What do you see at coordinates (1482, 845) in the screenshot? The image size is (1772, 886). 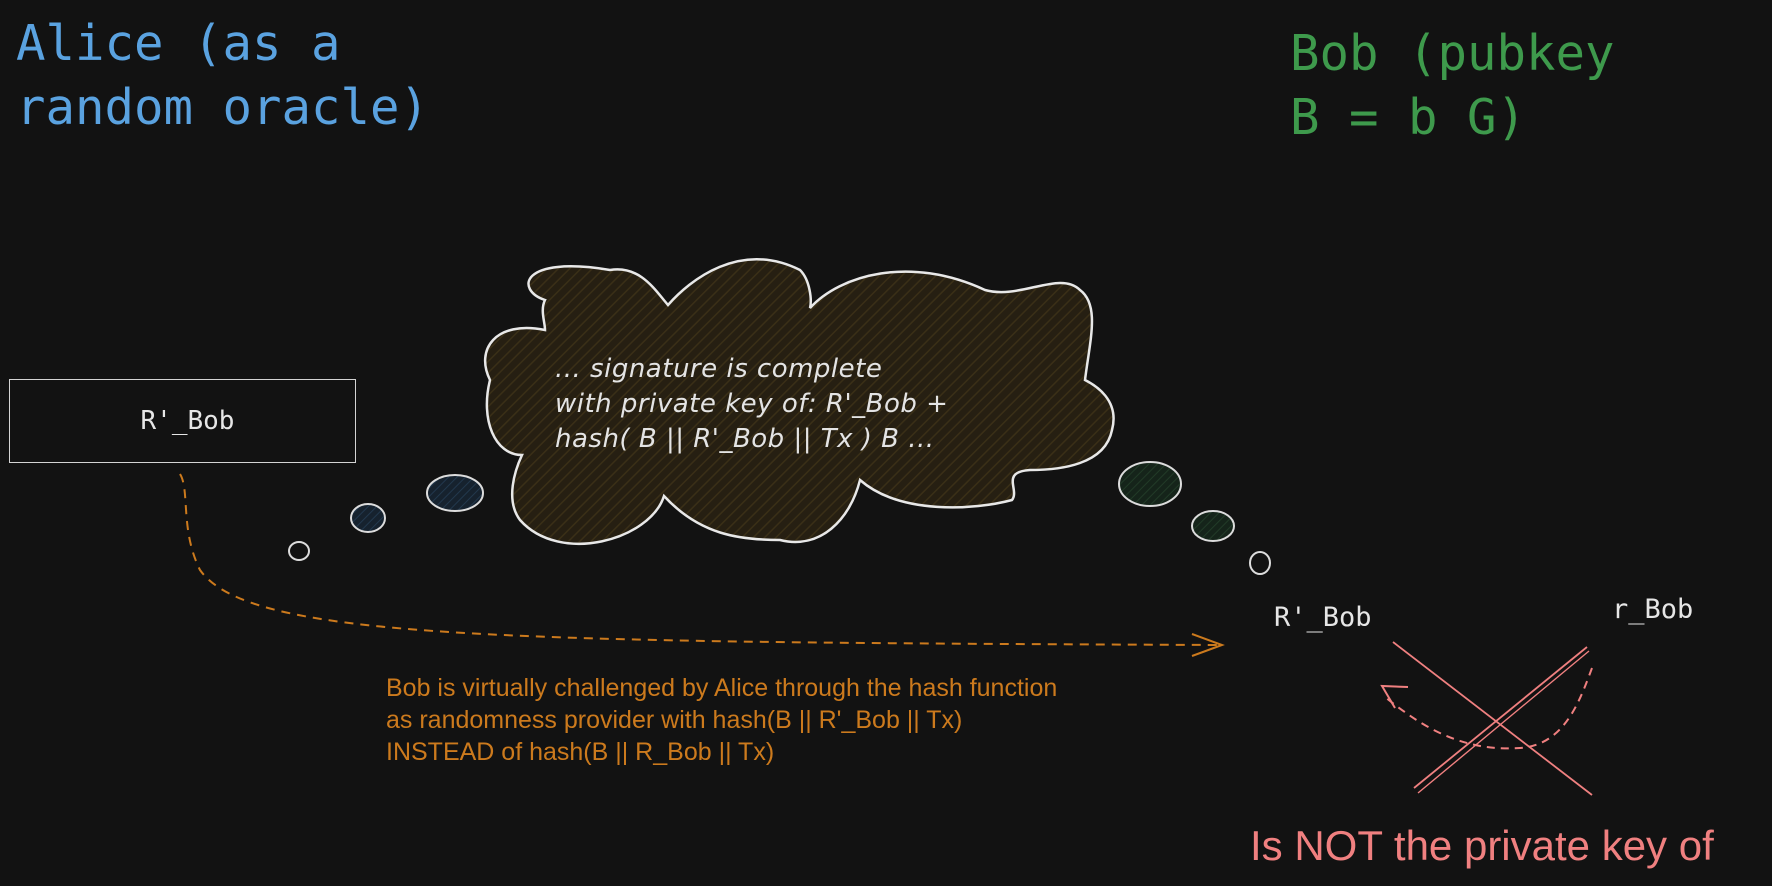 I see `warning-text: Is NOT the private key of` at bounding box center [1482, 845].